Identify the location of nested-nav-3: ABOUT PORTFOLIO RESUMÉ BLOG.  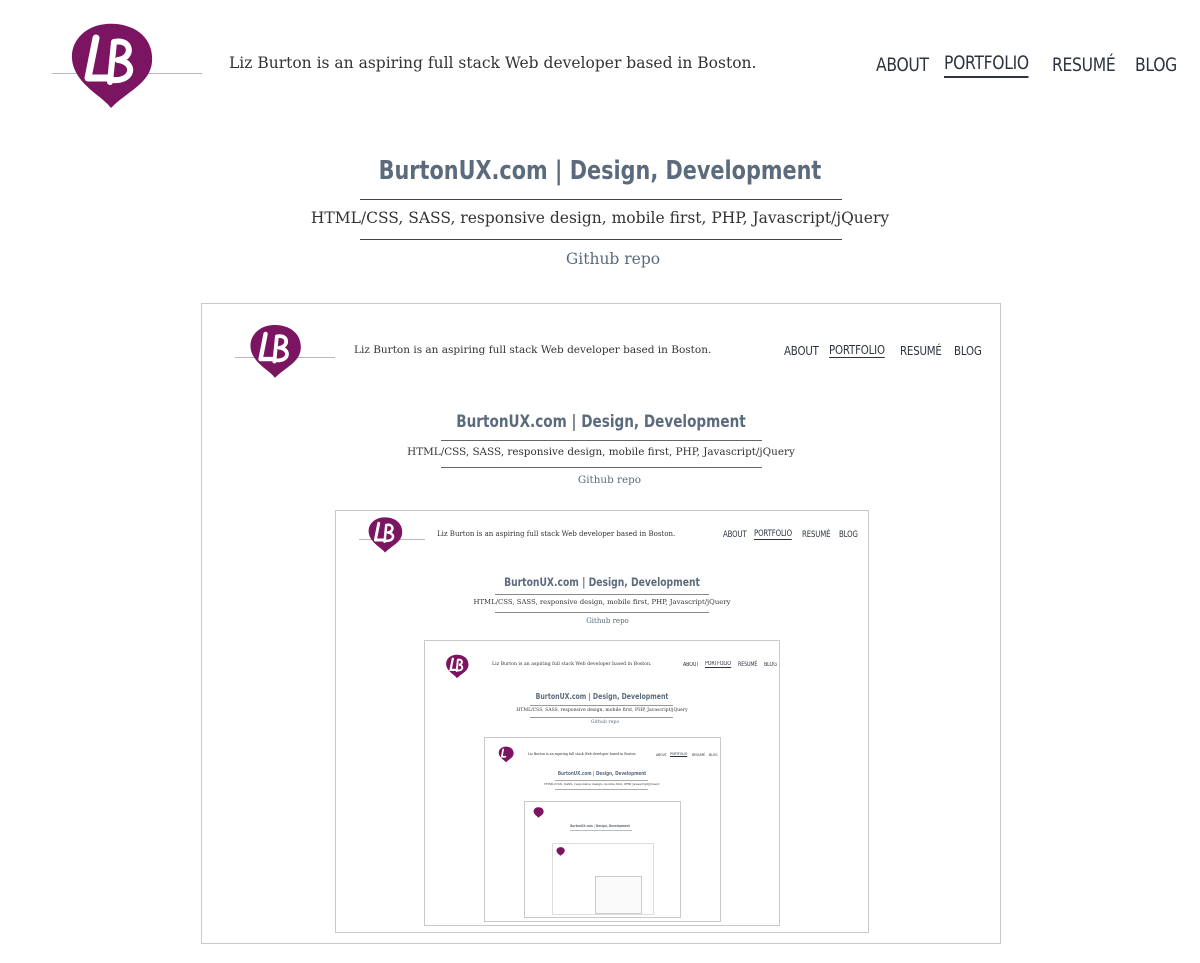
(731, 664).